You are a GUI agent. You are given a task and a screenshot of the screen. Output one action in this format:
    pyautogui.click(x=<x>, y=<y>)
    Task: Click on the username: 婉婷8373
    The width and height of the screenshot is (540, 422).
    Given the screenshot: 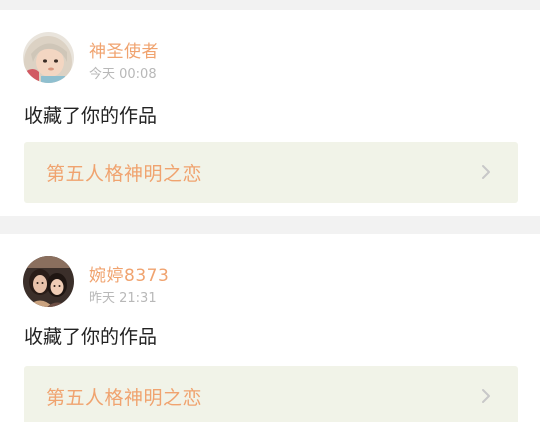 What is the action you would take?
    pyautogui.click(x=129, y=273)
    